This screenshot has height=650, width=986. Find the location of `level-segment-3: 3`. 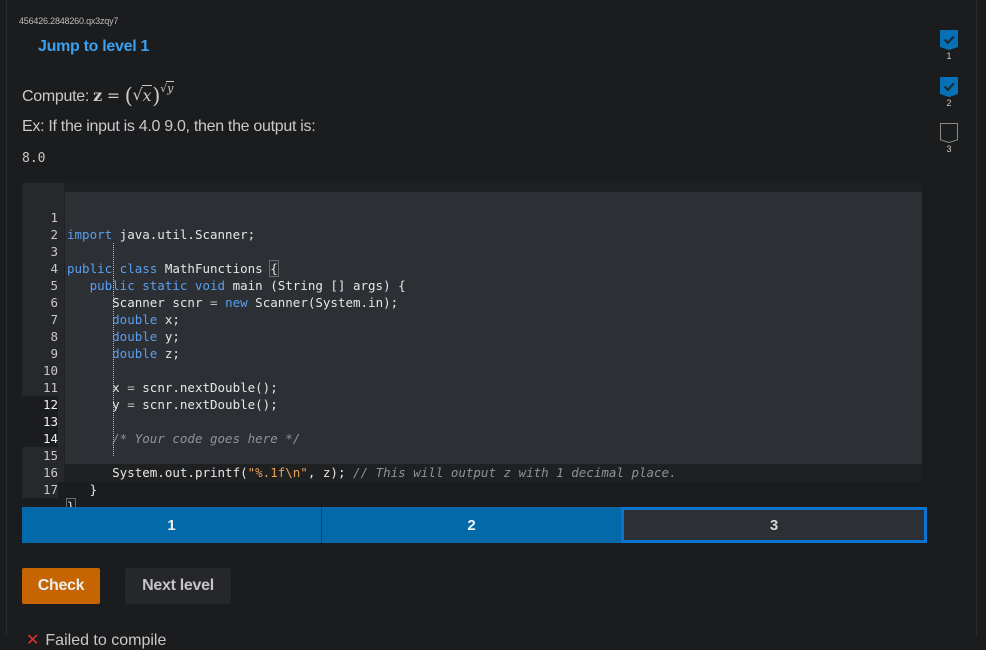

level-segment-3: 3 is located at coordinates (774, 525).